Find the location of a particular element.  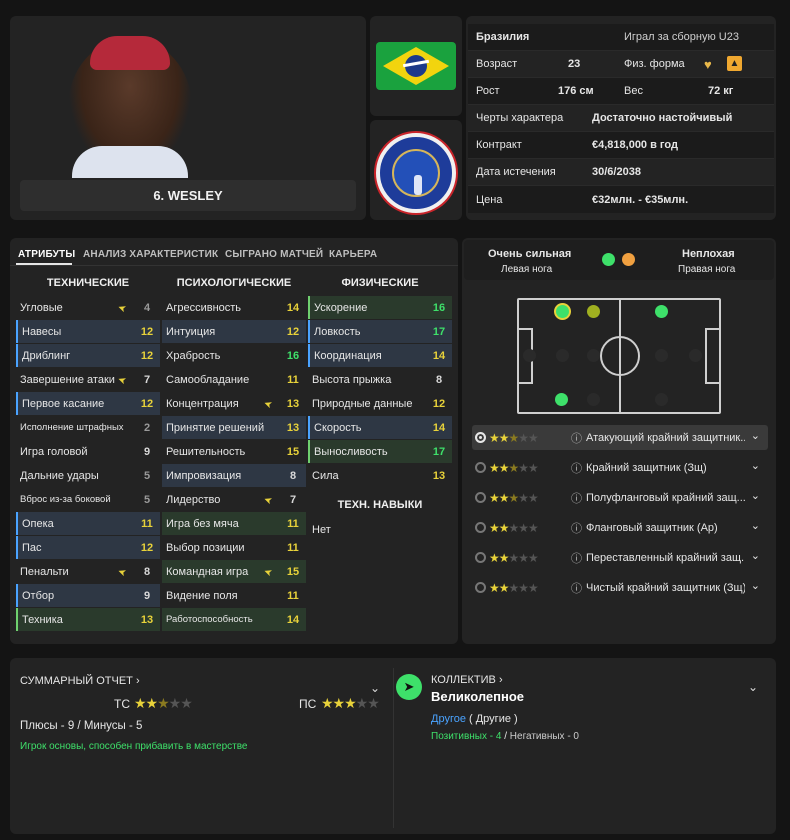

attribute-row: Техника 13 is located at coordinates (88, 619).